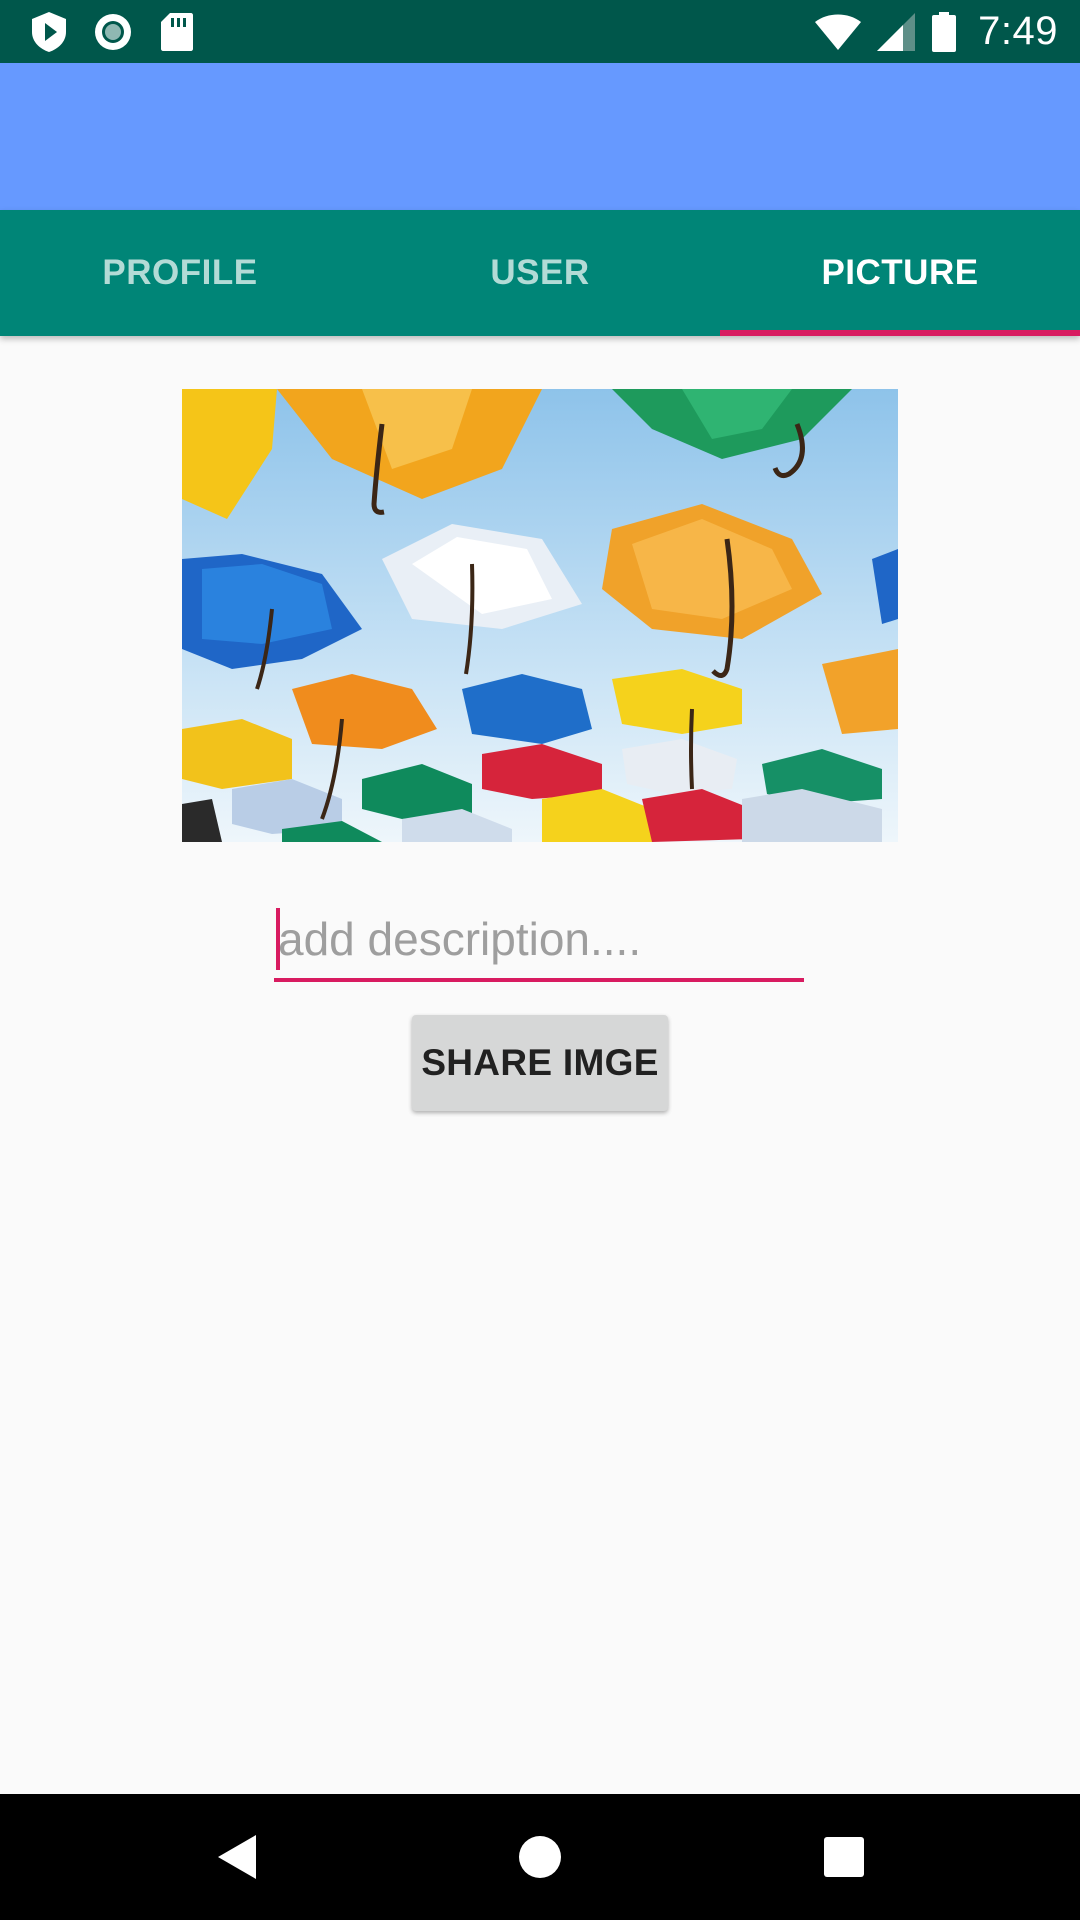 The width and height of the screenshot is (1080, 1920). Describe the element at coordinates (540, 1063) in the screenshot. I see `share-image-button: SHARE IMGE` at that location.